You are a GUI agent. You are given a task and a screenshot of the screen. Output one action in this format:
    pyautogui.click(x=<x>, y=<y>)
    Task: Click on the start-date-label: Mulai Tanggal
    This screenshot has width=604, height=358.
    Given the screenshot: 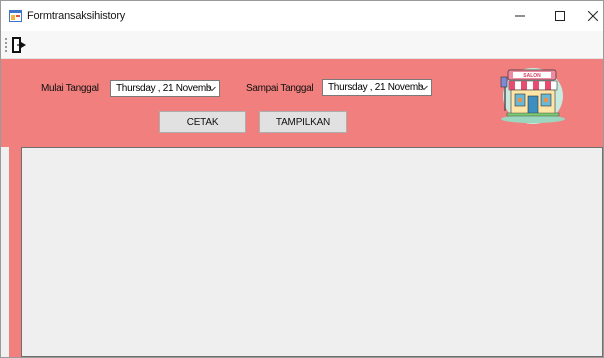 What is the action you would take?
    pyautogui.click(x=70, y=88)
    